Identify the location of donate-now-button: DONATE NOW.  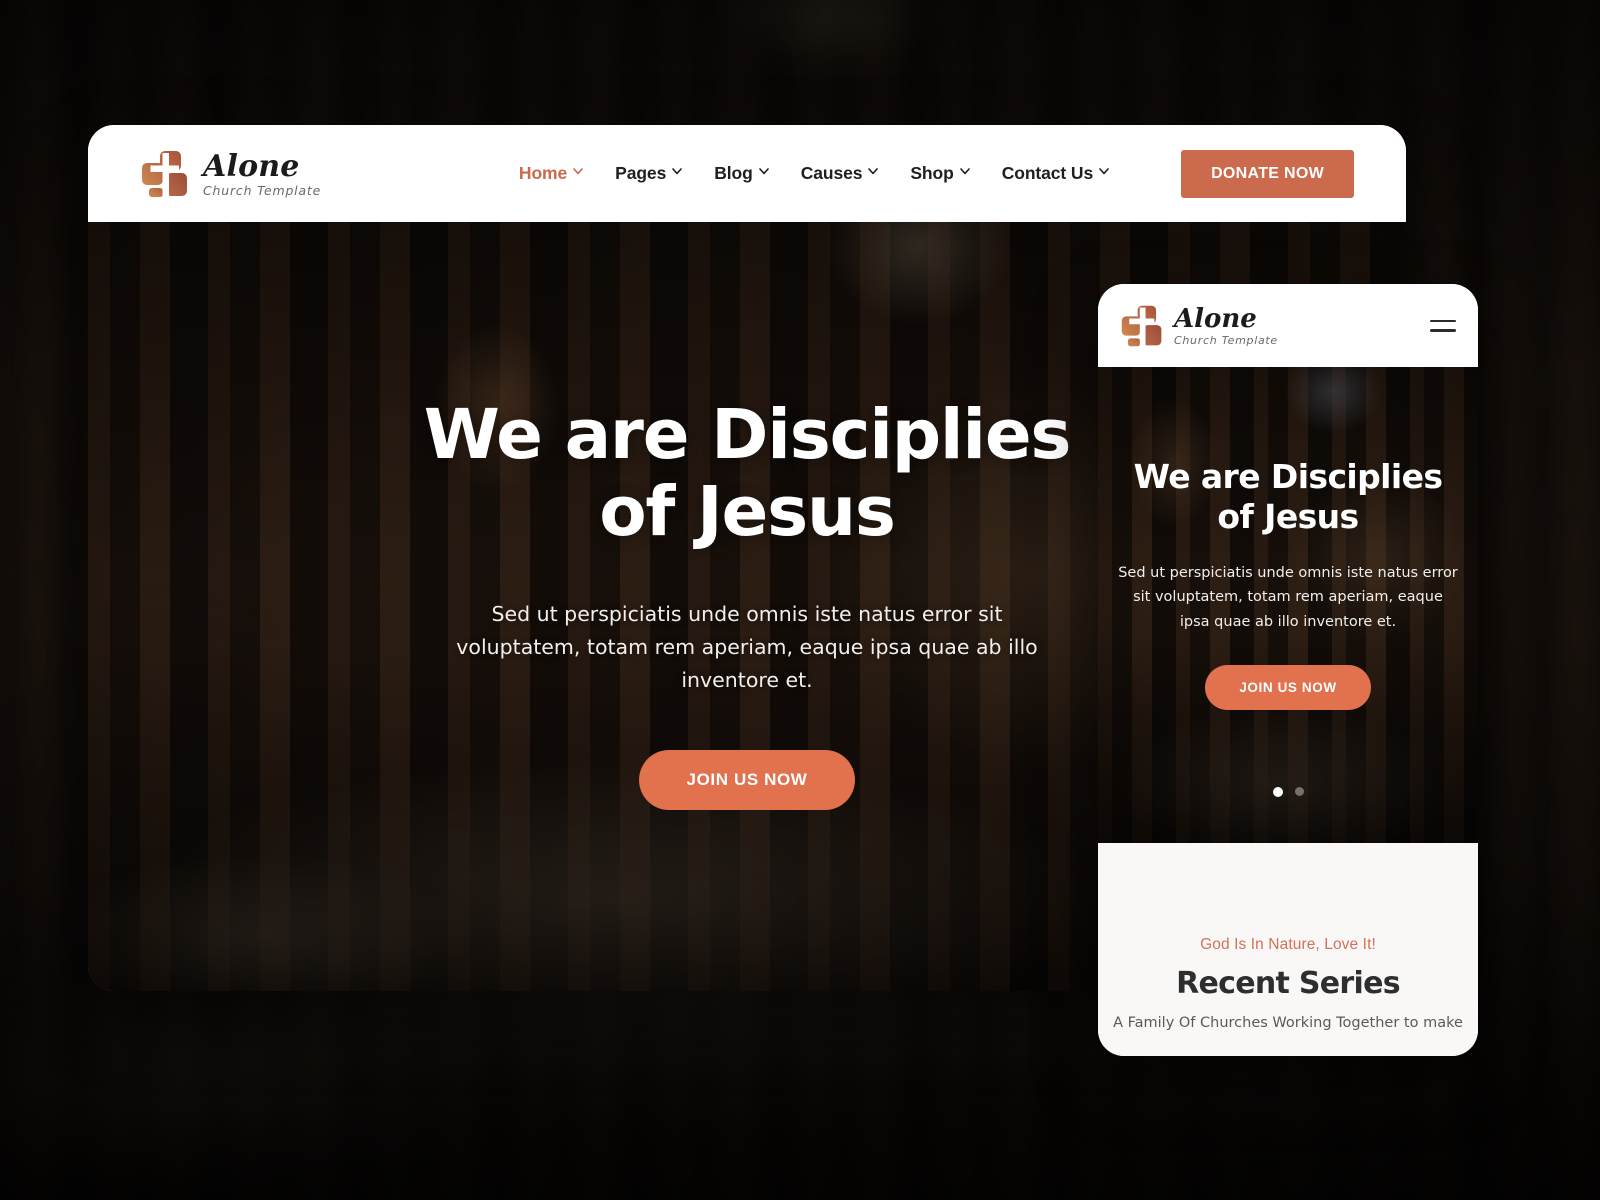
(1267, 173).